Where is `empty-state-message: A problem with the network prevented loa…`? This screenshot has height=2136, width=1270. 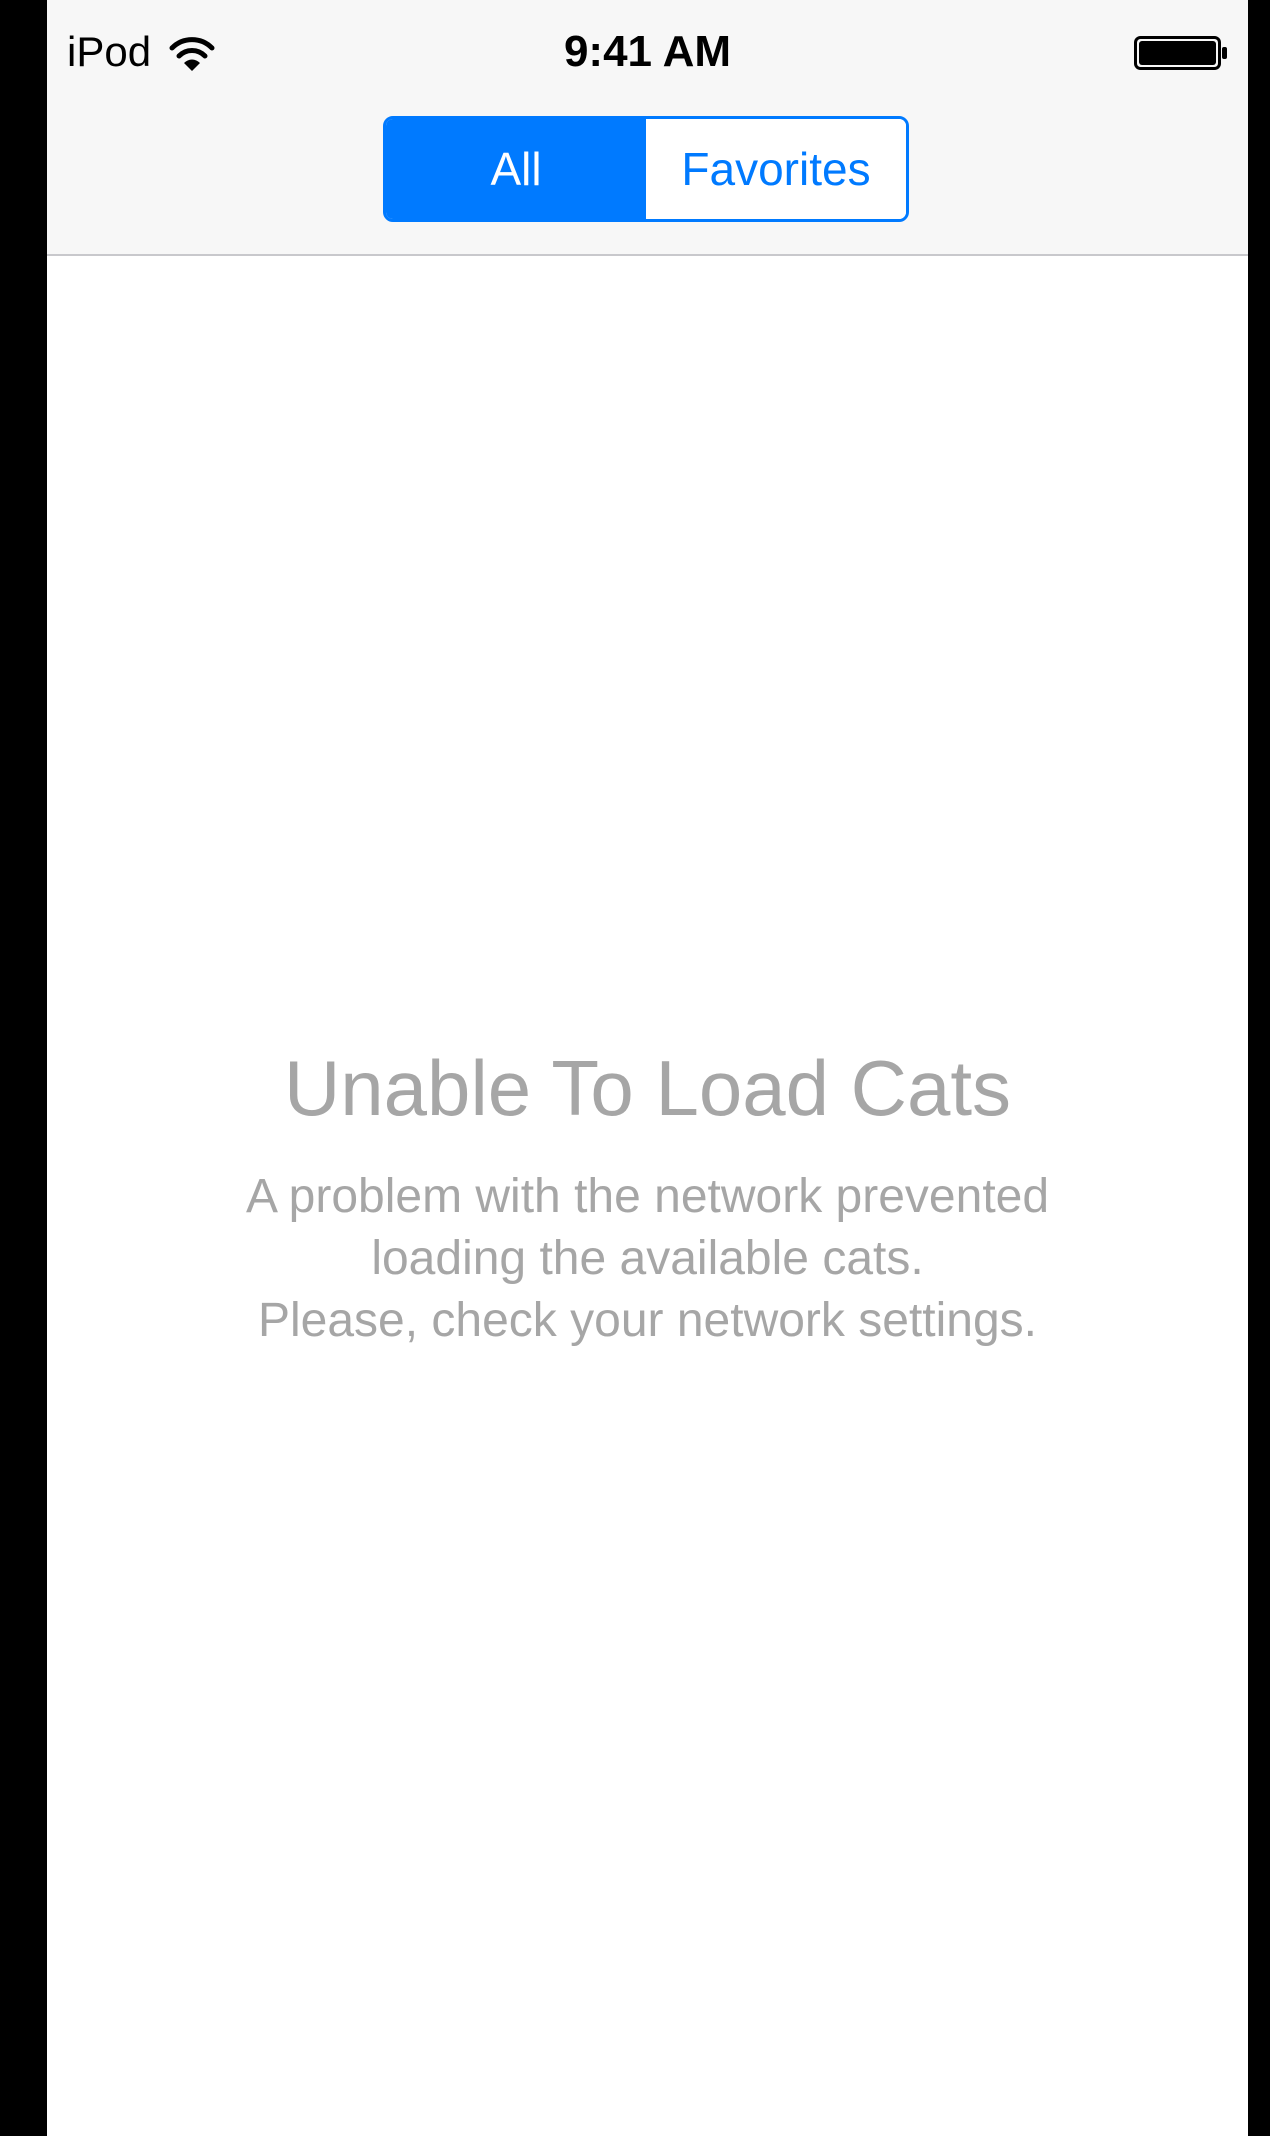
empty-state-message: A problem with the network prevented loa… is located at coordinates (647, 1259).